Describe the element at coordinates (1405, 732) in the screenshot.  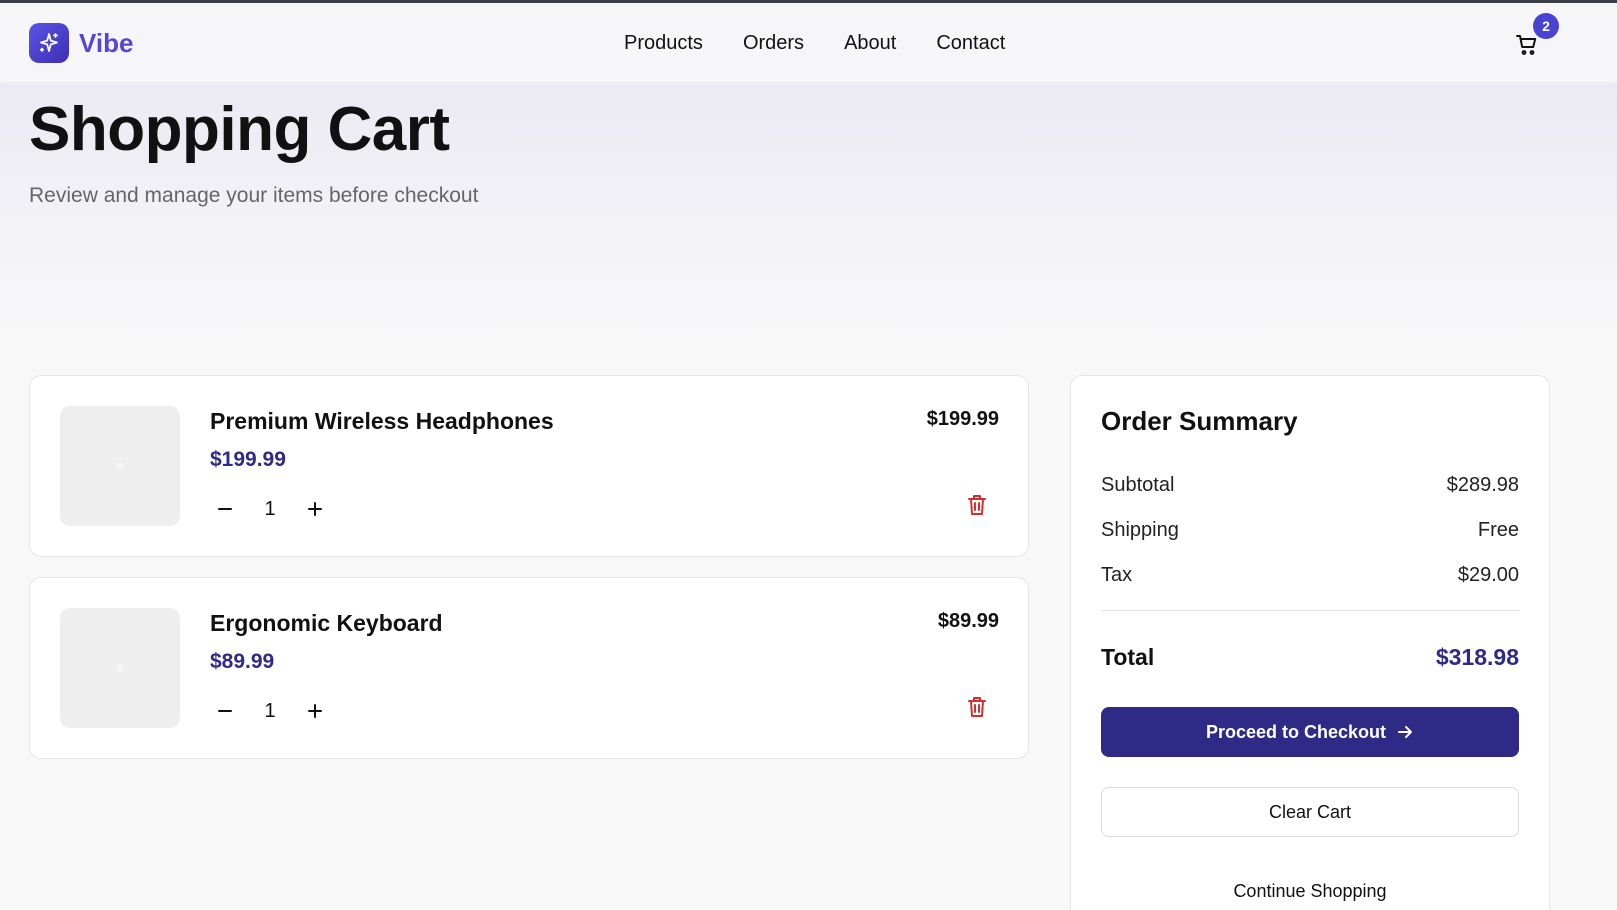
I see `arrow-right-icon` at that location.